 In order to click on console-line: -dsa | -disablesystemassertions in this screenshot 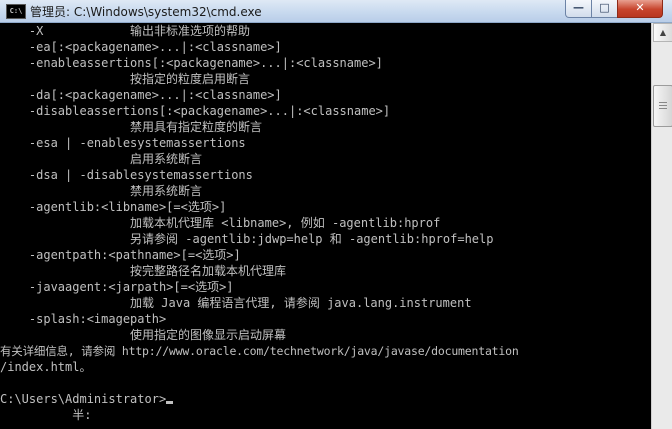, I will do `click(126, 175)`.